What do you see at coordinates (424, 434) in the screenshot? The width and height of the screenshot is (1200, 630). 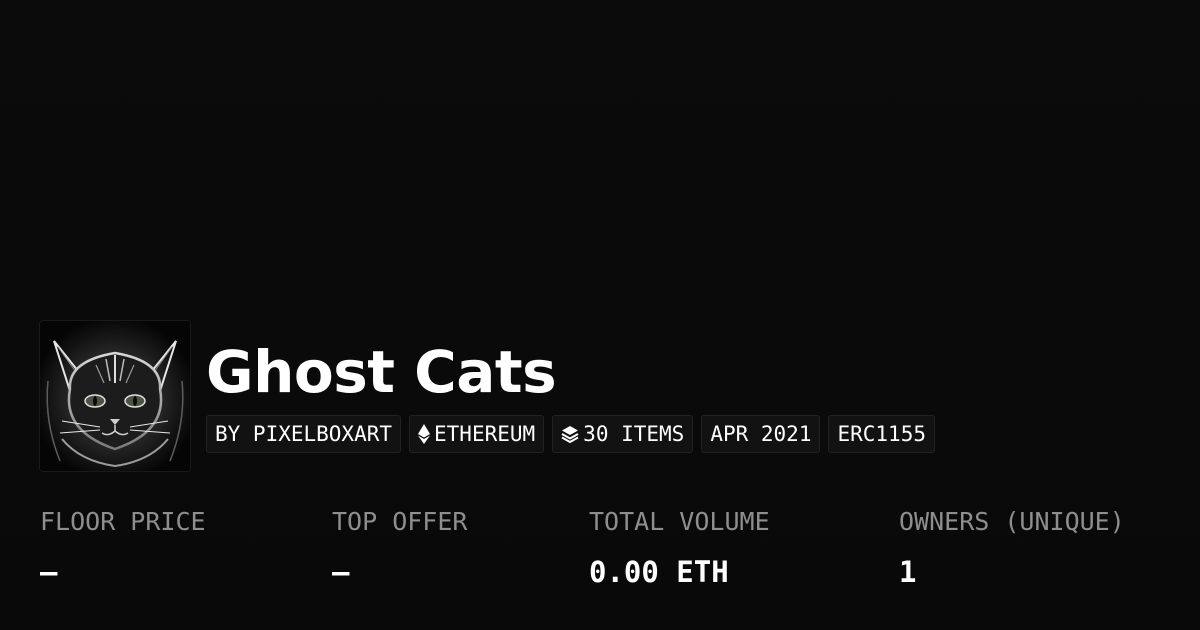 I see `ethereum-icon` at bounding box center [424, 434].